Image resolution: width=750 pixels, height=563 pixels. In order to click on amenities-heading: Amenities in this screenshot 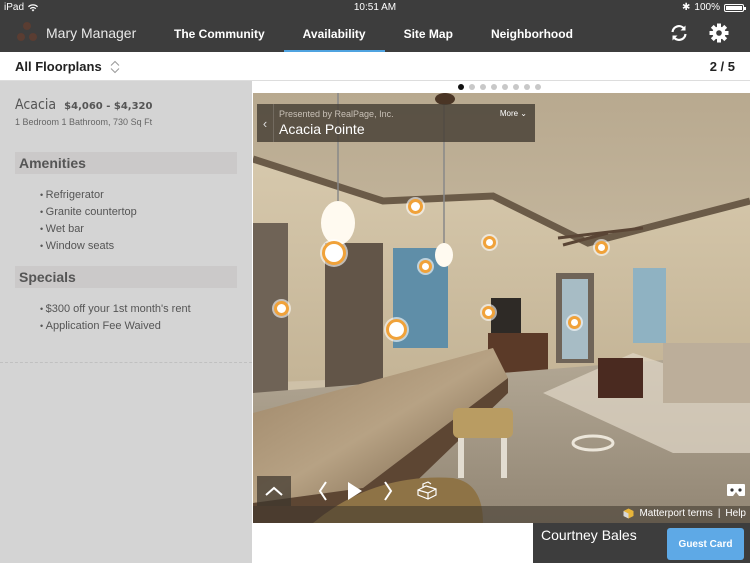, I will do `click(126, 163)`.